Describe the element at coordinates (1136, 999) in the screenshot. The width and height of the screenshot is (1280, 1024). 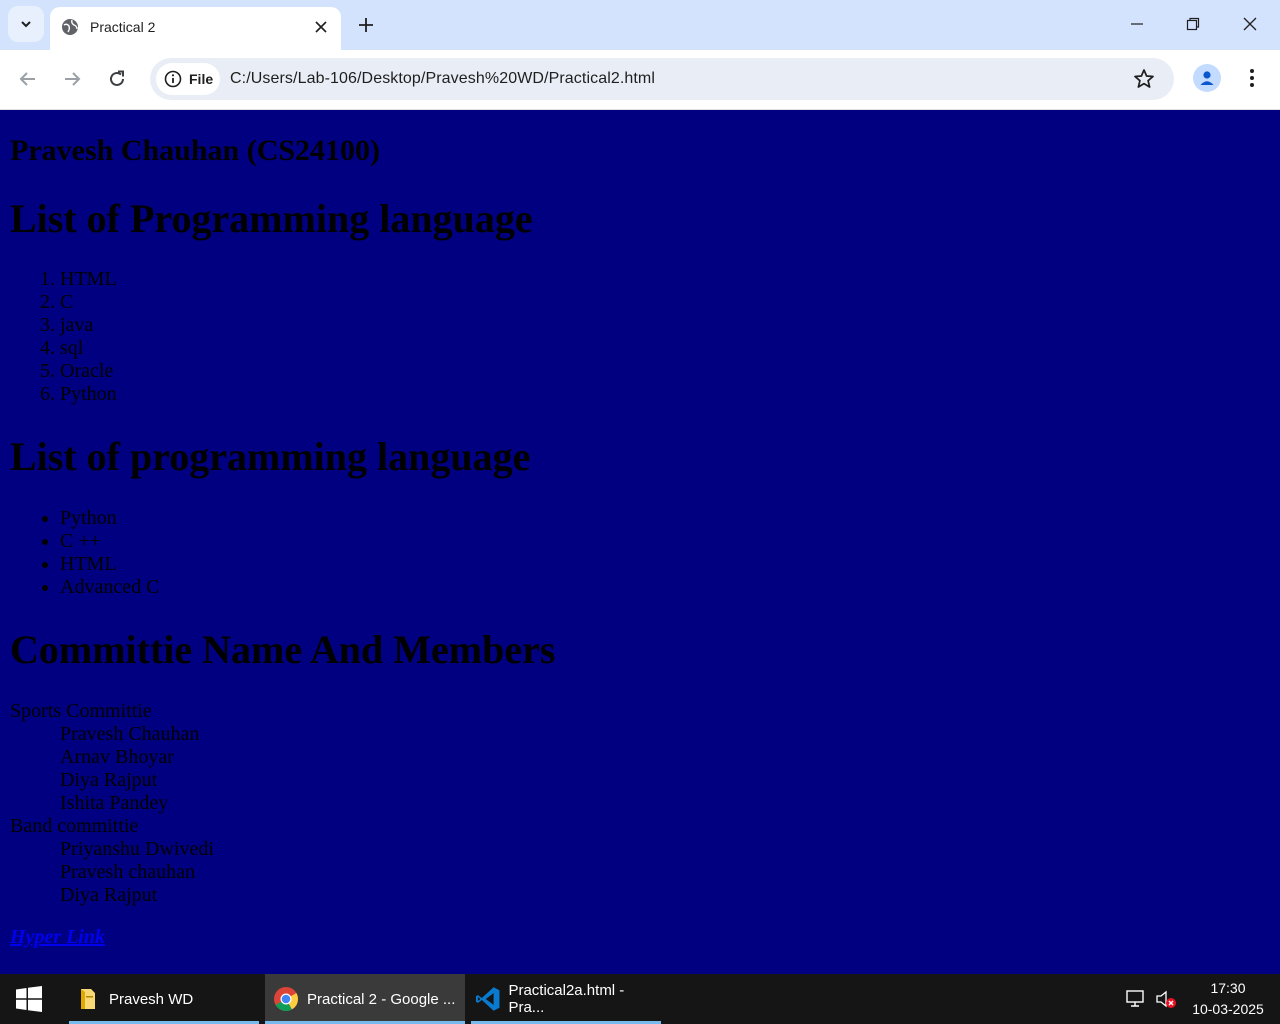
I see `network-icon` at that location.